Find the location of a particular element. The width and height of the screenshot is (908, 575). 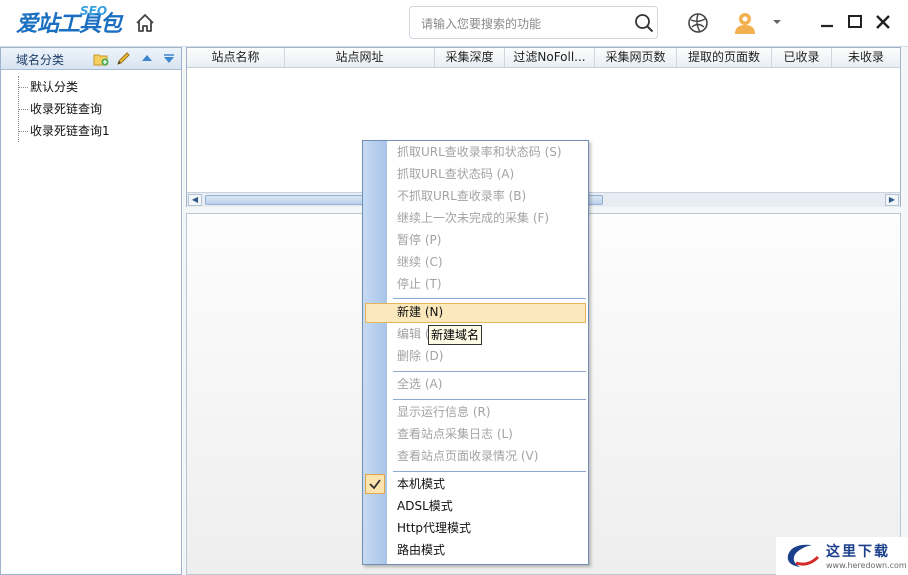

menu-item-router-mode: 路由模式 is located at coordinates (421, 550).